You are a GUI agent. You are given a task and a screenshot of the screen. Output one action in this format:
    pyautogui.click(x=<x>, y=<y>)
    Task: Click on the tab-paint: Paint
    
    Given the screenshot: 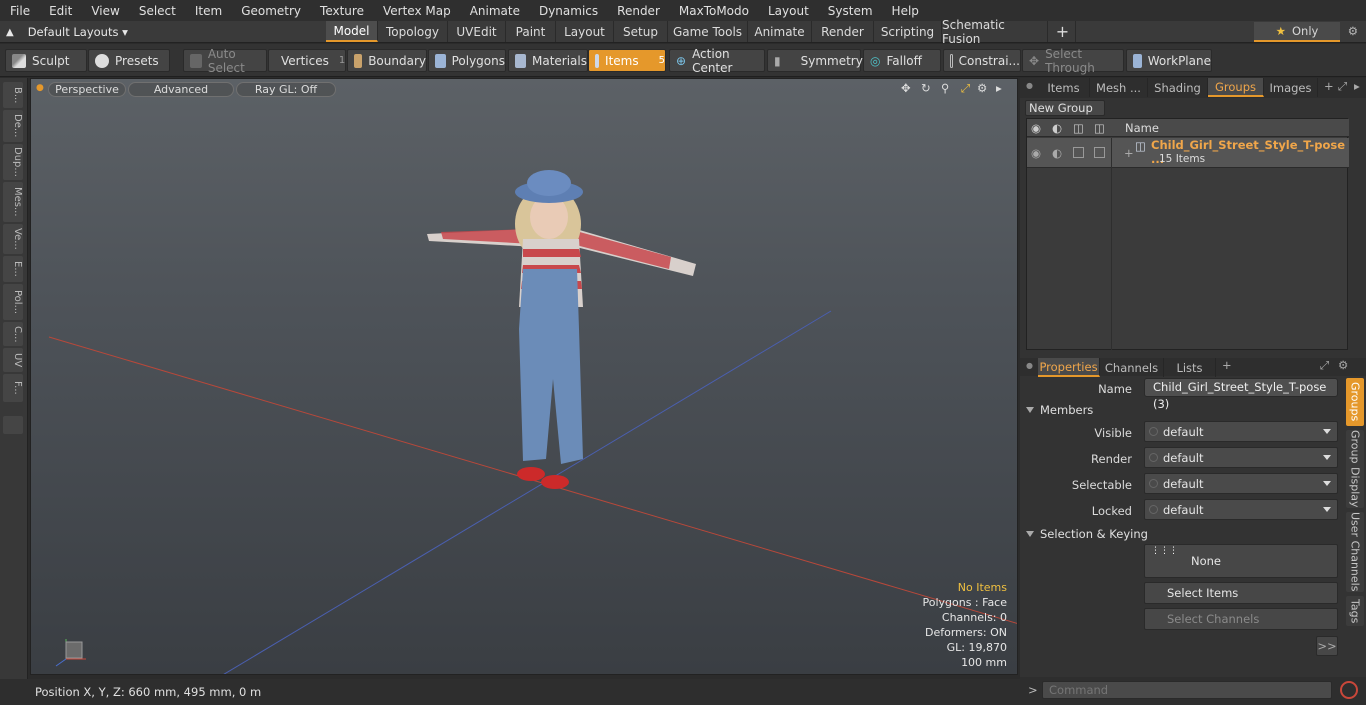 What is the action you would take?
    pyautogui.click(x=531, y=31)
    